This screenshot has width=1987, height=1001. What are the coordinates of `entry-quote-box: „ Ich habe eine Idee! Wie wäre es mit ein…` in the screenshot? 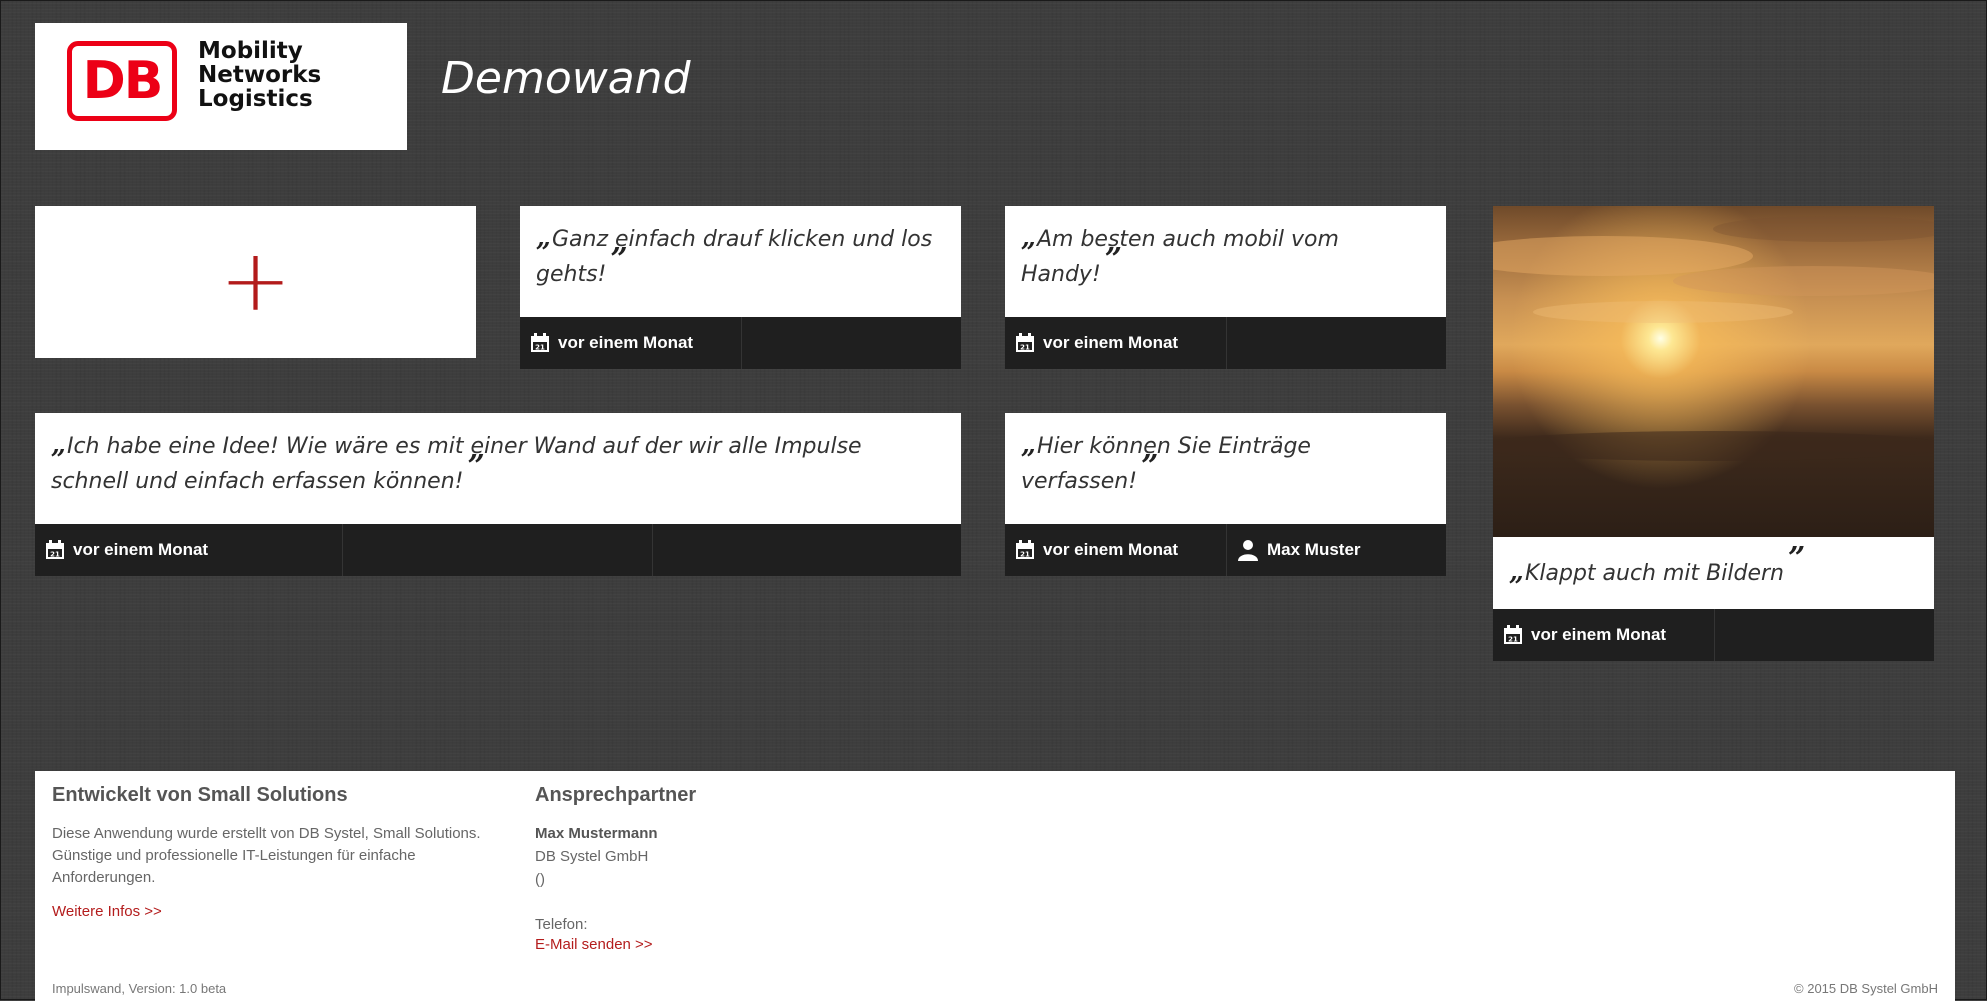 It's located at (498, 468).